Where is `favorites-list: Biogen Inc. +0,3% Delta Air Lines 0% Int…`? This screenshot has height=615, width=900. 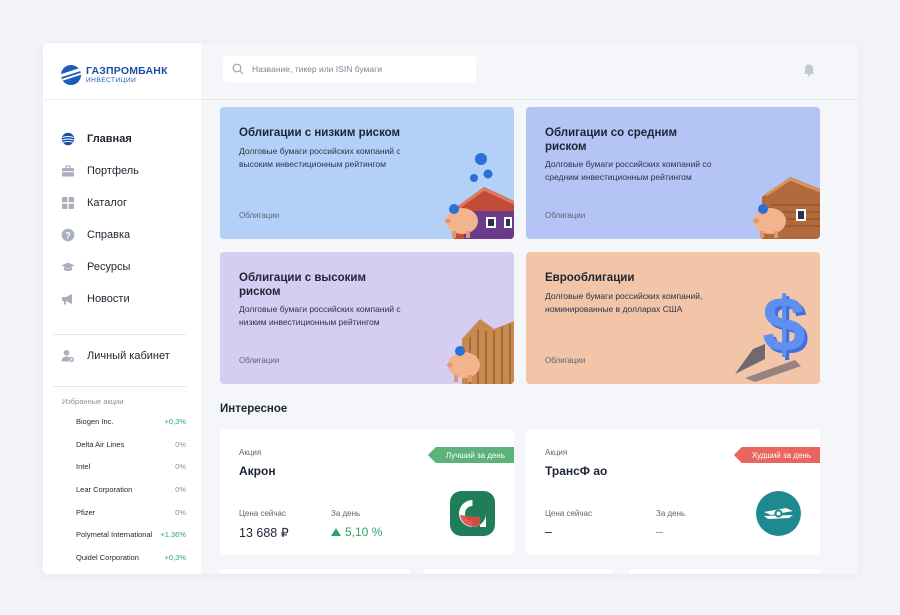
favorites-list: Biogen Inc. +0,3% Delta Air Lines 0% Int… is located at coordinates (131, 489).